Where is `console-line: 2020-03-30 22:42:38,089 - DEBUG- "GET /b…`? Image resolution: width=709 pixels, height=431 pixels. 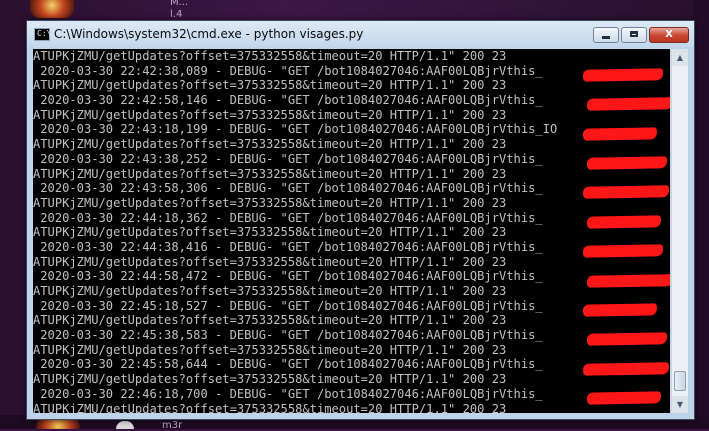 console-line: 2020-03-30 22:42:38,089 - DEBUG- "GET /b… is located at coordinates (288, 70).